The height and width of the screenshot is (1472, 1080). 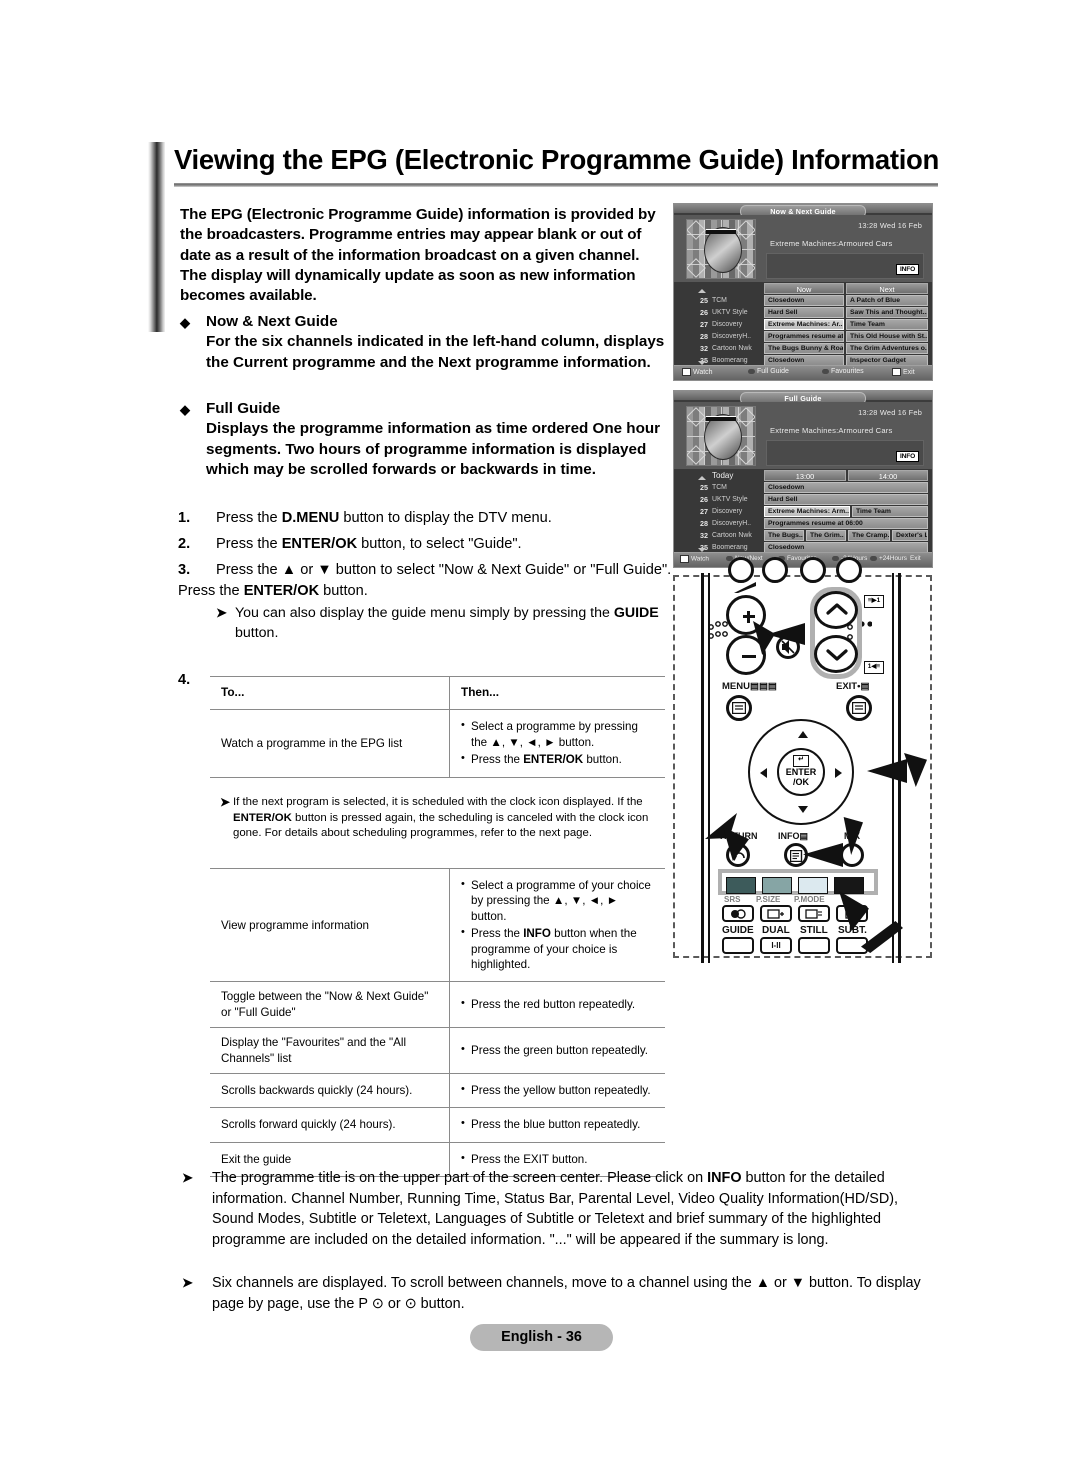 I want to click on bottom-bar-full-guide: Full Guide, so click(x=773, y=371).